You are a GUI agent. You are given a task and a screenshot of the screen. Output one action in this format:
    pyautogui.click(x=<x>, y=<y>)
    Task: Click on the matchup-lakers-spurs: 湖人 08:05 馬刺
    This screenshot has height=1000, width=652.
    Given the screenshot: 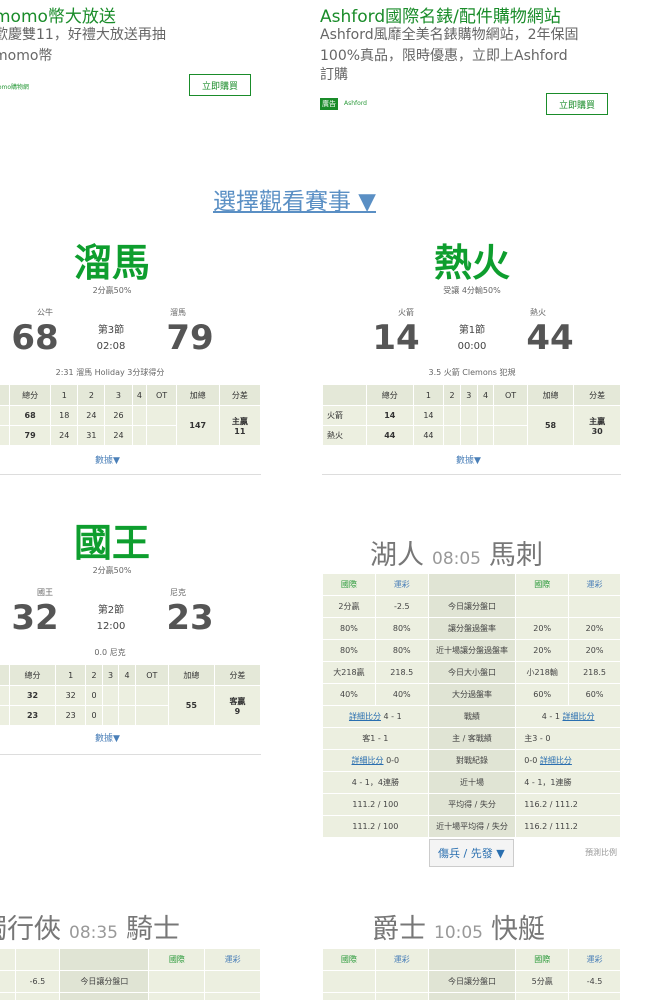 What is the action you would take?
    pyautogui.click(x=456, y=552)
    